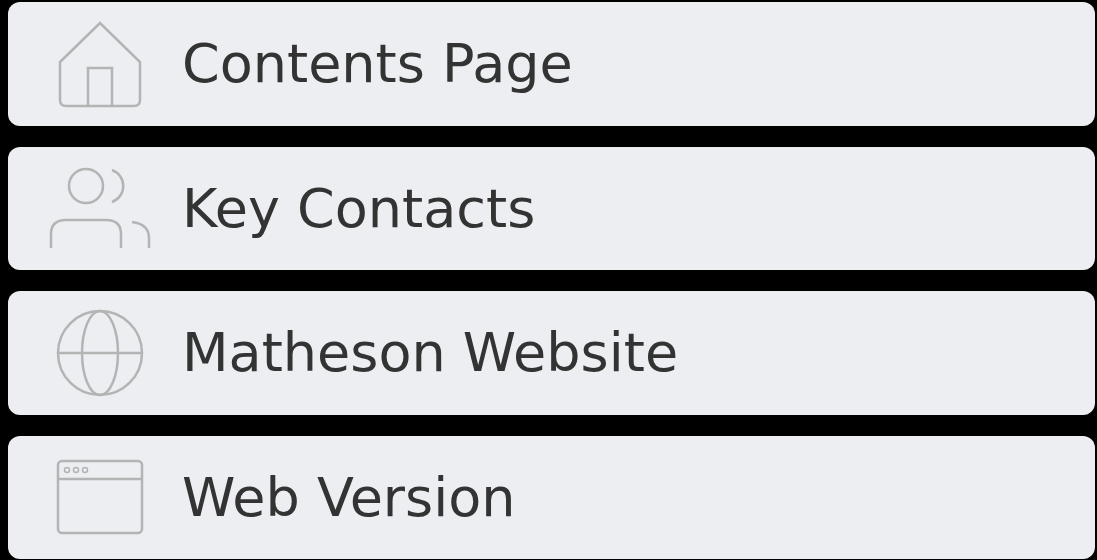 The image size is (1097, 560). I want to click on people-icon, so click(100, 208).